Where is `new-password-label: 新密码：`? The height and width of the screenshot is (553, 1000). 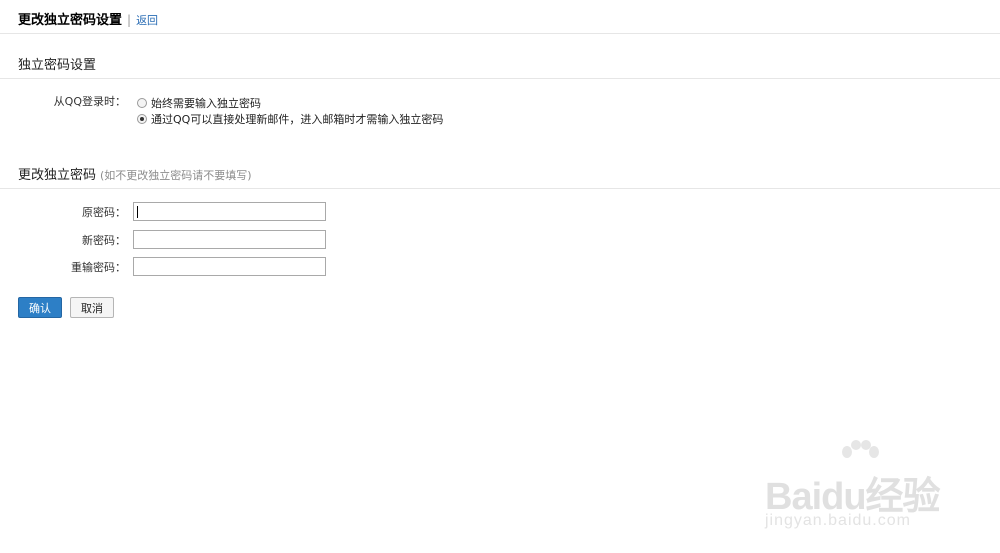
new-password-label: 新密码： is located at coordinates (104, 240).